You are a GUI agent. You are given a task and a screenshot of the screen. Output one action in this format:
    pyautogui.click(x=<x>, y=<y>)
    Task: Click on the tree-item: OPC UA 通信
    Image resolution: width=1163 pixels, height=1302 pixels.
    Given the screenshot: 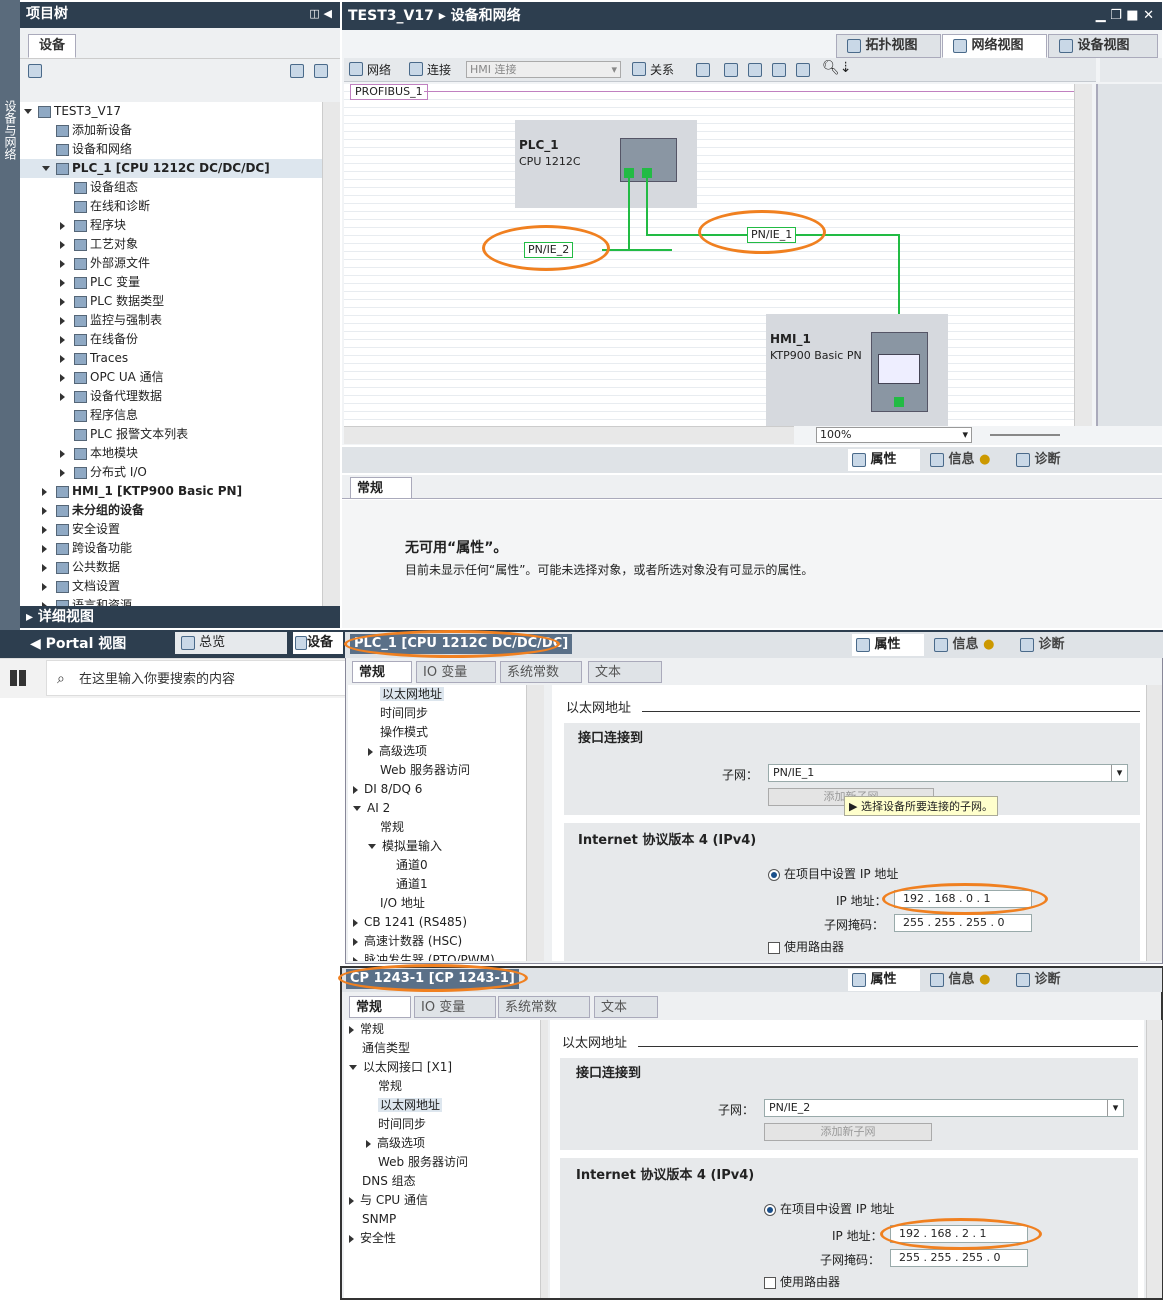 What is the action you would take?
    pyautogui.click(x=92, y=377)
    